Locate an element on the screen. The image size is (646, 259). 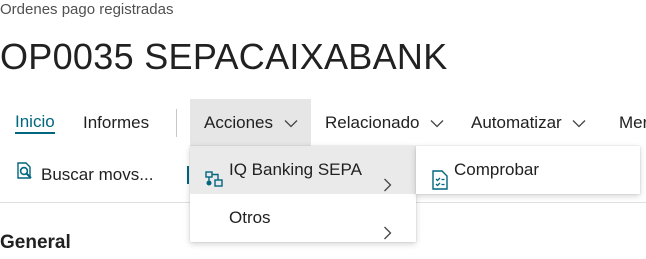
menu-item-iq-banking-sepa-label: IQ Banking SEPA is located at coordinates (295, 169).